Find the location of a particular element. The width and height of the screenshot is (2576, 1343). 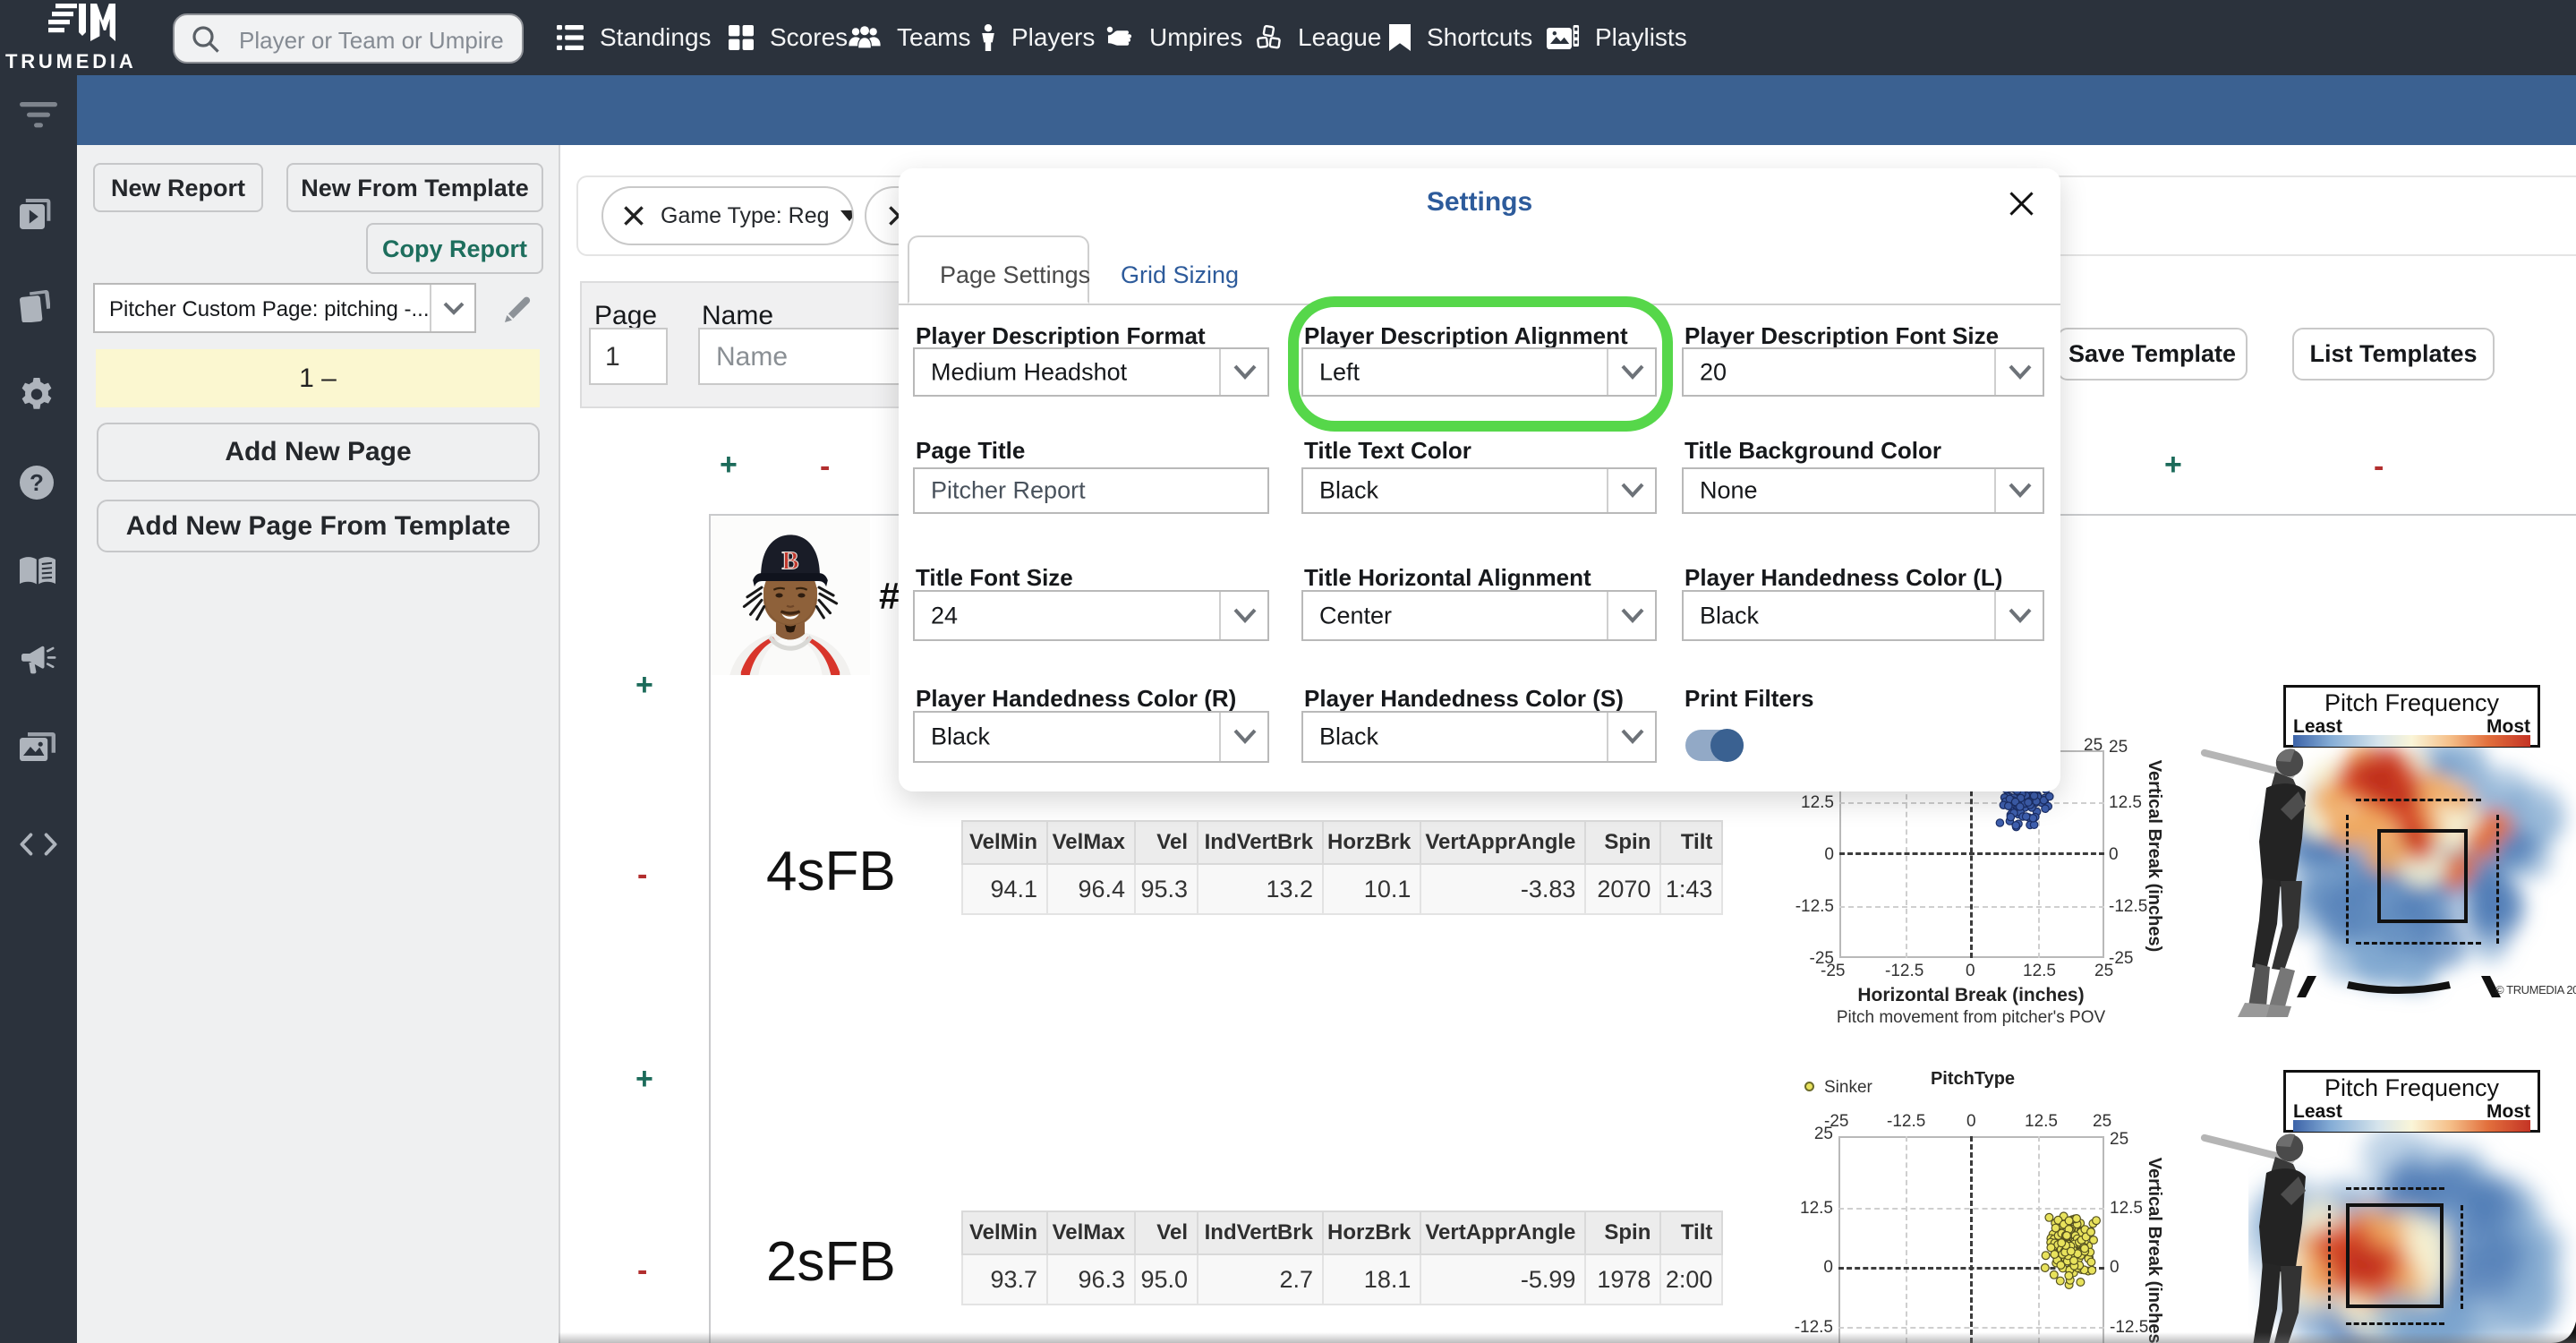

svg-text: B is located at coordinates (790, 562).